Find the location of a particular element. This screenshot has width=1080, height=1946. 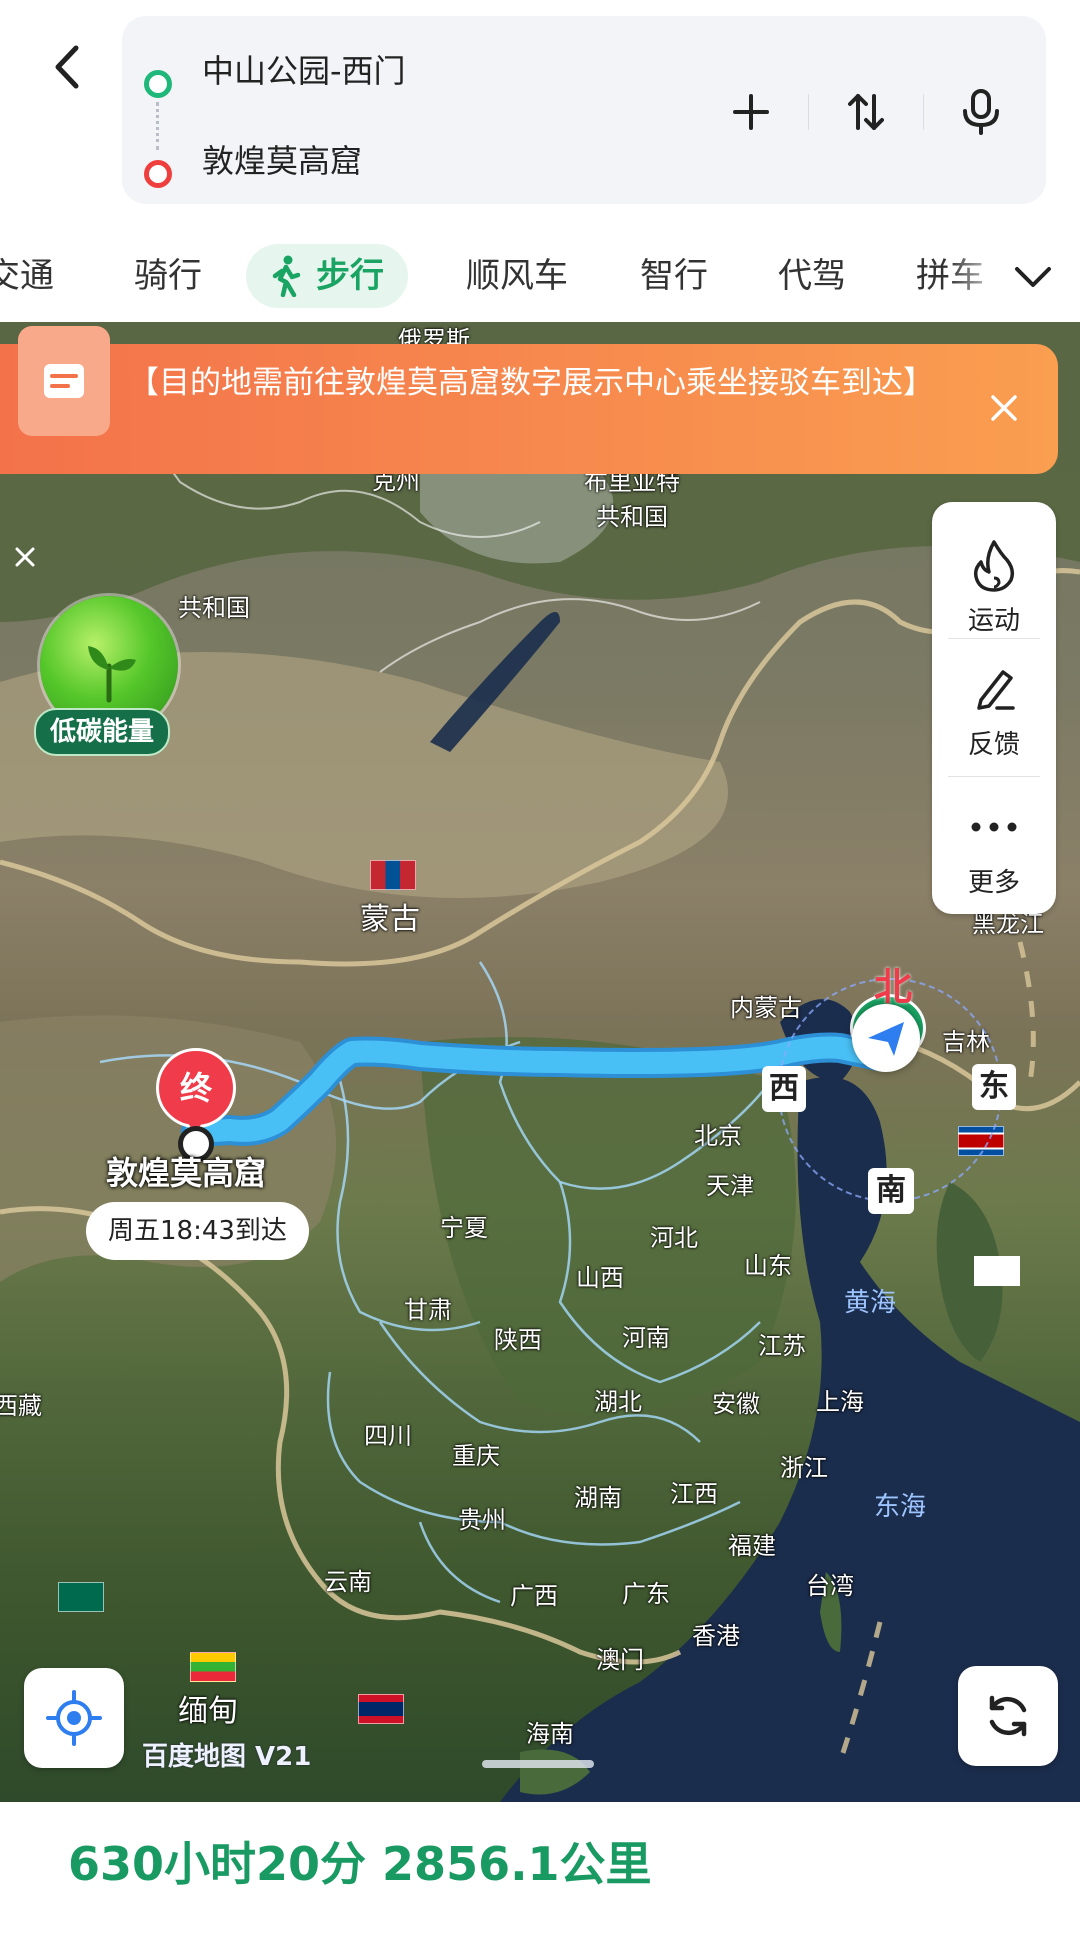

route-summary: 630小时20分 2856.1公里 is located at coordinates (360, 1864).